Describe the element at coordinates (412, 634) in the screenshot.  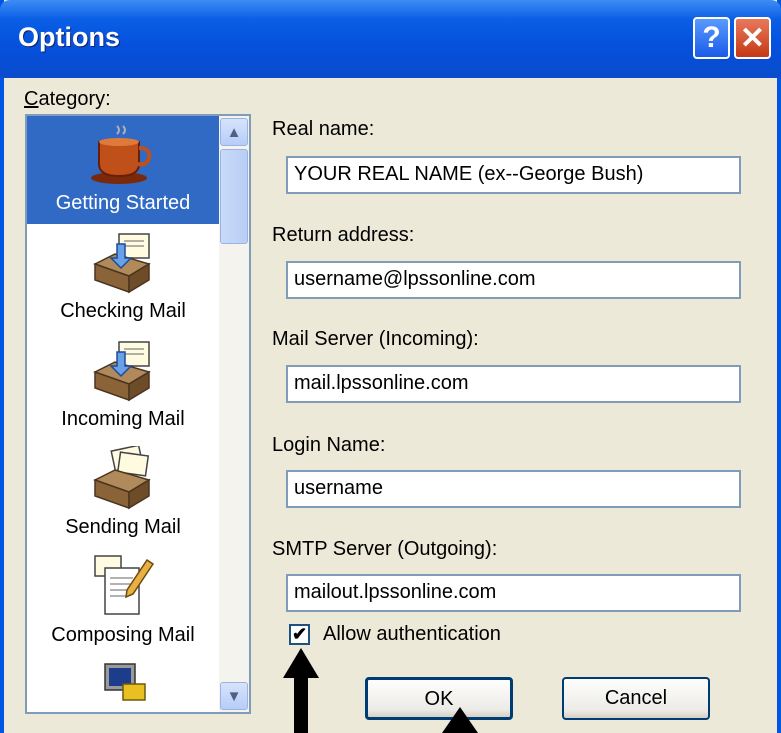
I see `allow-authentication-label: Allow authentication` at that location.